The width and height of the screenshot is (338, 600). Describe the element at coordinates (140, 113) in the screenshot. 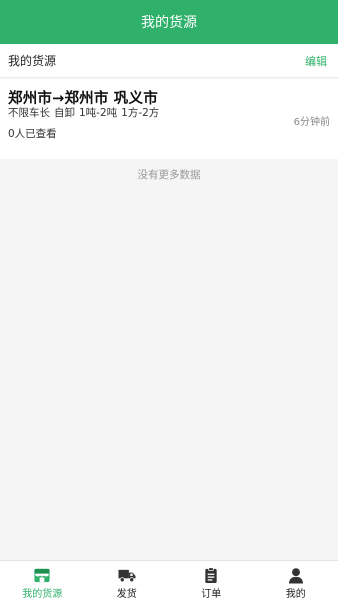

I see `cargo-volume: 1方-2方` at that location.